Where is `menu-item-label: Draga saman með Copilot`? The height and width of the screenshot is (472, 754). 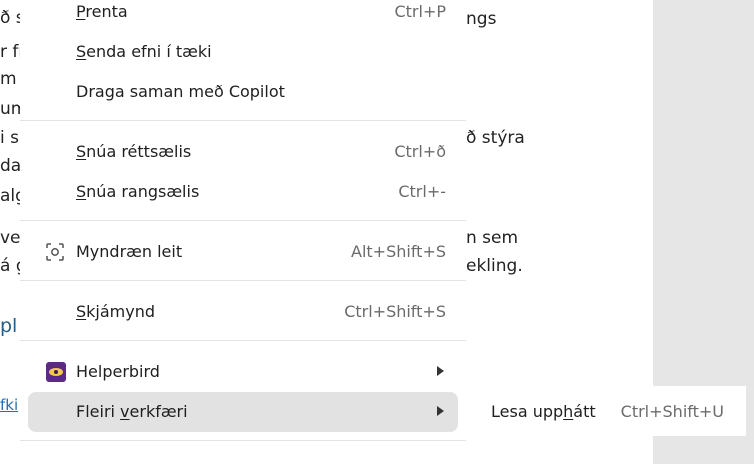
menu-item-label: Draga saman með Copilot is located at coordinates (180, 91).